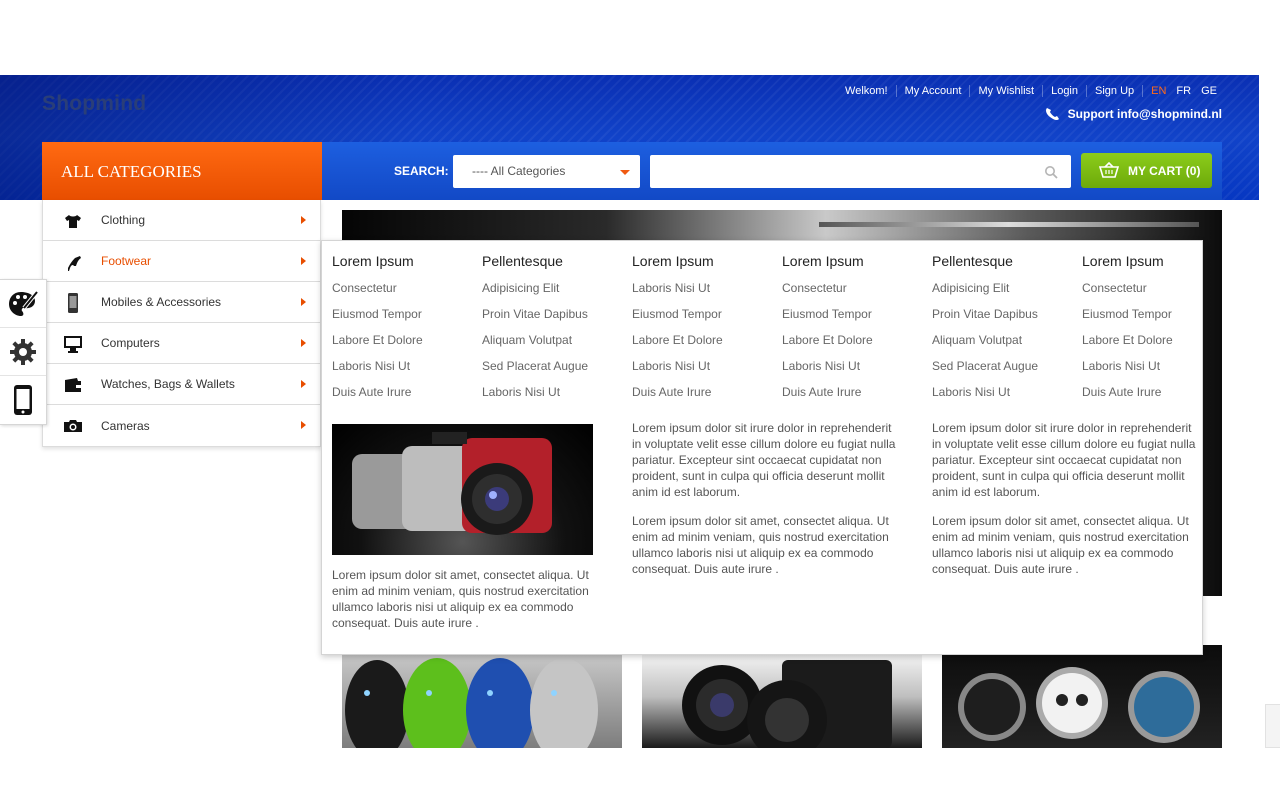 Image resolution: width=1280 pixels, height=800 pixels. What do you see at coordinates (123, 220) in the screenshot?
I see `category-label: Clothing` at bounding box center [123, 220].